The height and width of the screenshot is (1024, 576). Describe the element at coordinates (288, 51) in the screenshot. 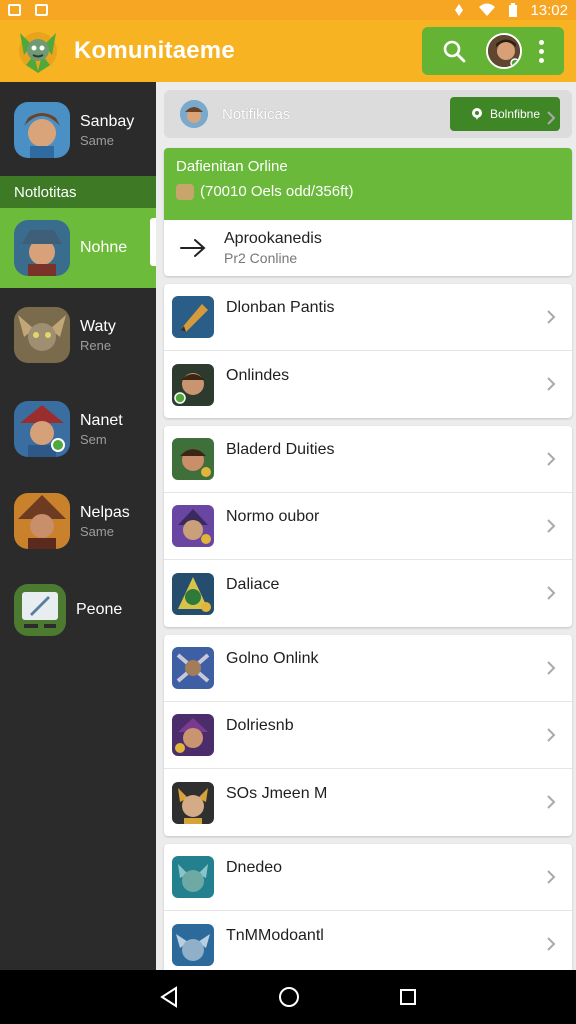

I see `app-bar: Komunitaeme` at that location.